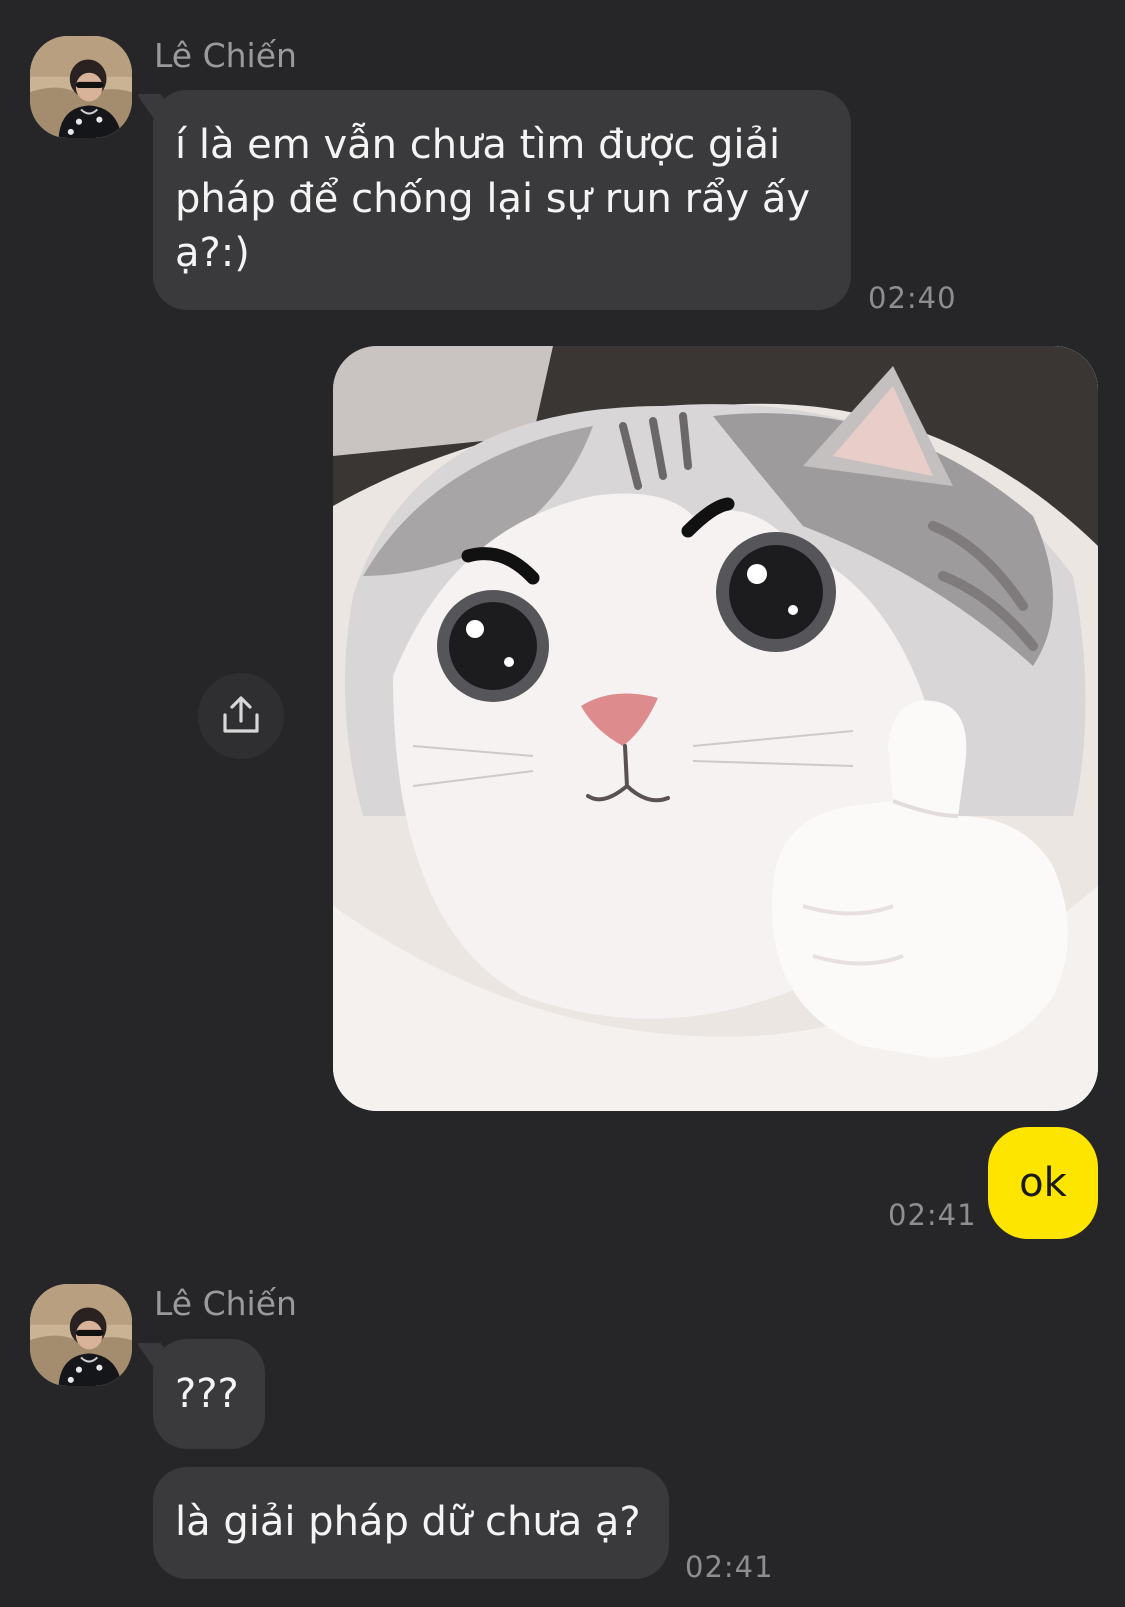  What do you see at coordinates (408, 1522) in the screenshot?
I see `message-text: là giải pháp dữ chưa ạ?` at bounding box center [408, 1522].